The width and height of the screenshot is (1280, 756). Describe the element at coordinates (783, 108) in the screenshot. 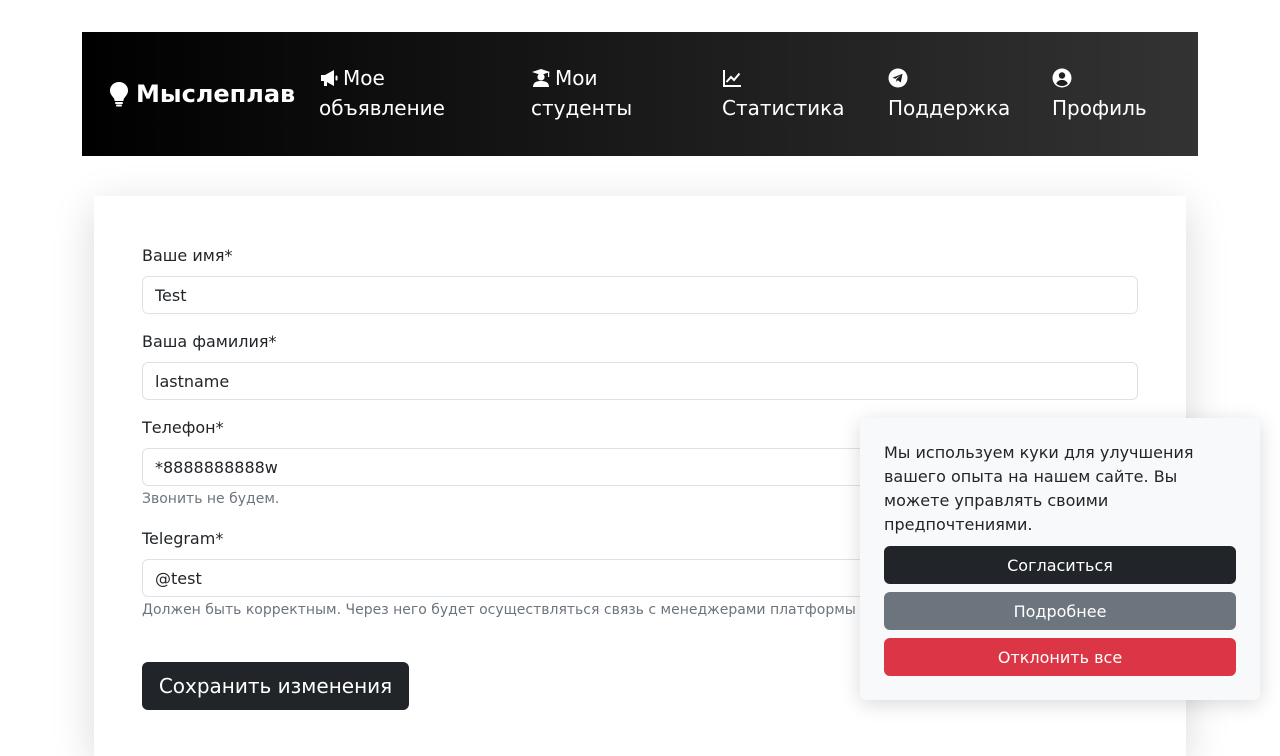

I see `nav-item-label-2: Статистика` at that location.